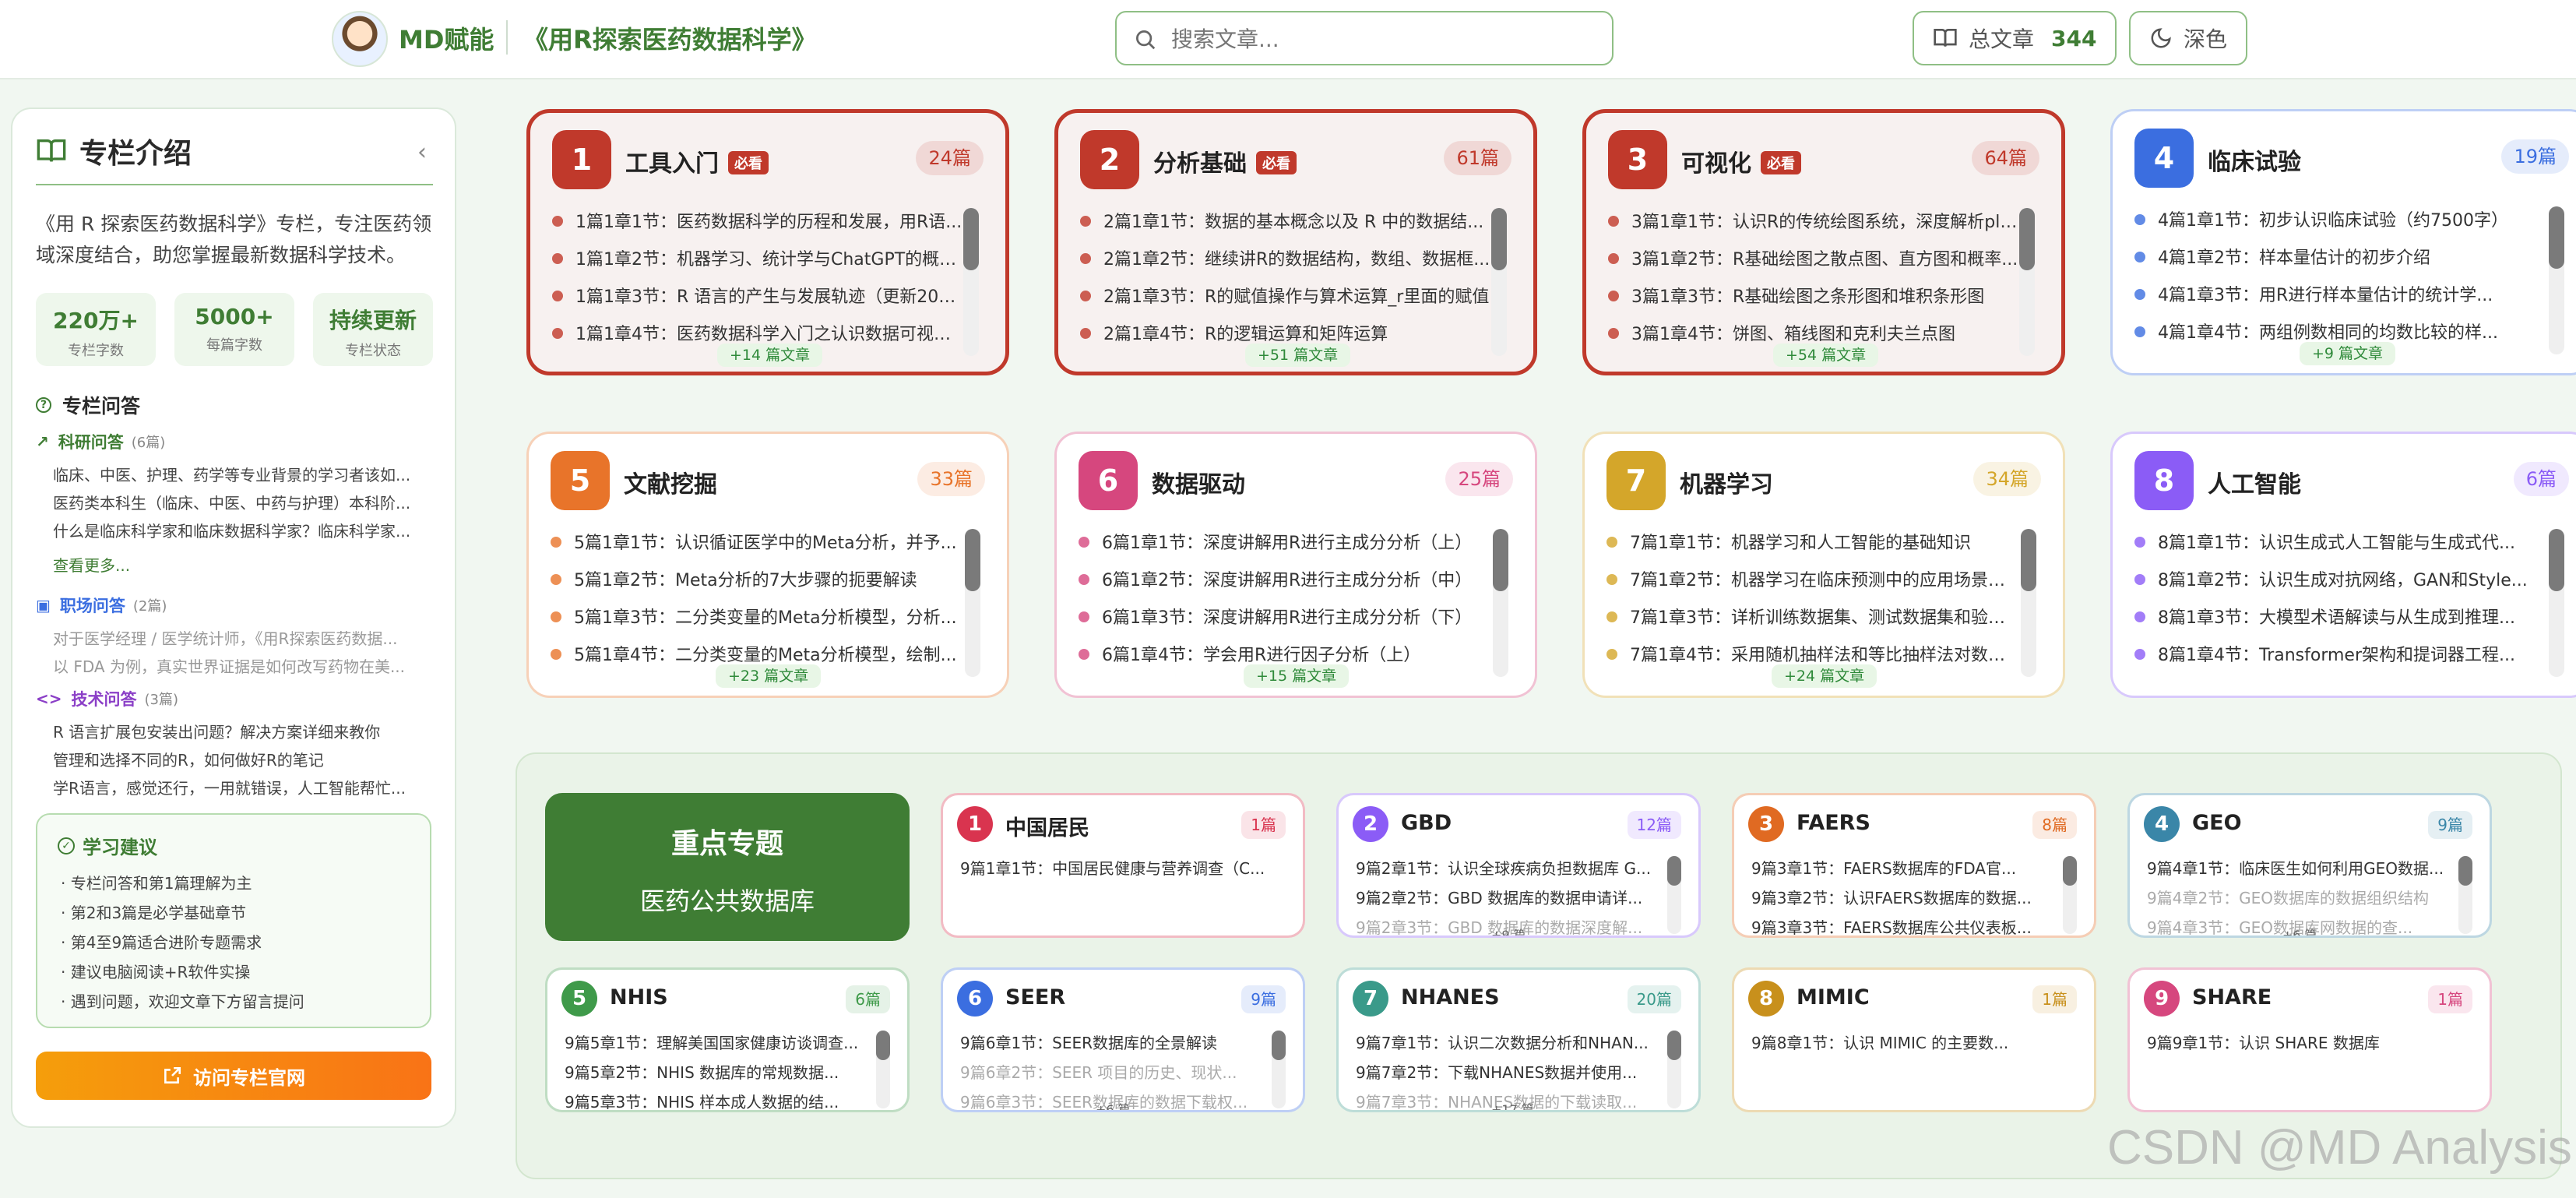 The height and width of the screenshot is (1198, 2576). What do you see at coordinates (101, 605) in the screenshot?
I see `qa-category-career: ▣ 职场问答 (2篇)` at bounding box center [101, 605].